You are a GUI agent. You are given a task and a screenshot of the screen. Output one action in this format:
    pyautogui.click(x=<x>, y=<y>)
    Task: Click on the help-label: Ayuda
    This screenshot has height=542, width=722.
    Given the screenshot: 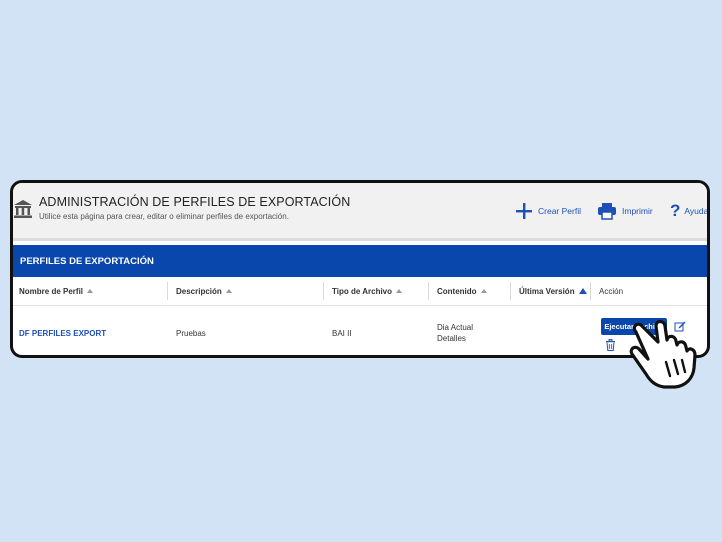 What is the action you would take?
    pyautogui.click(x=696, y=211)
    